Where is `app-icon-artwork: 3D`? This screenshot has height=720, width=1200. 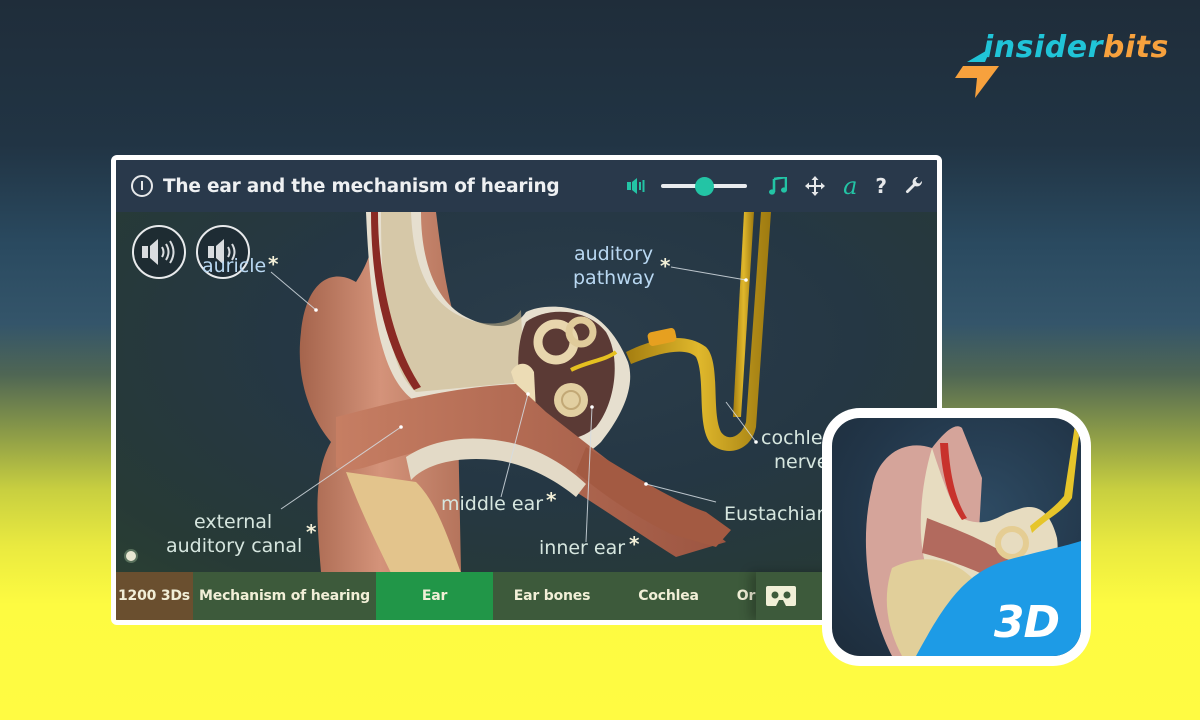
app-icon-artwork: 3D is located at coordinates (956, 537).